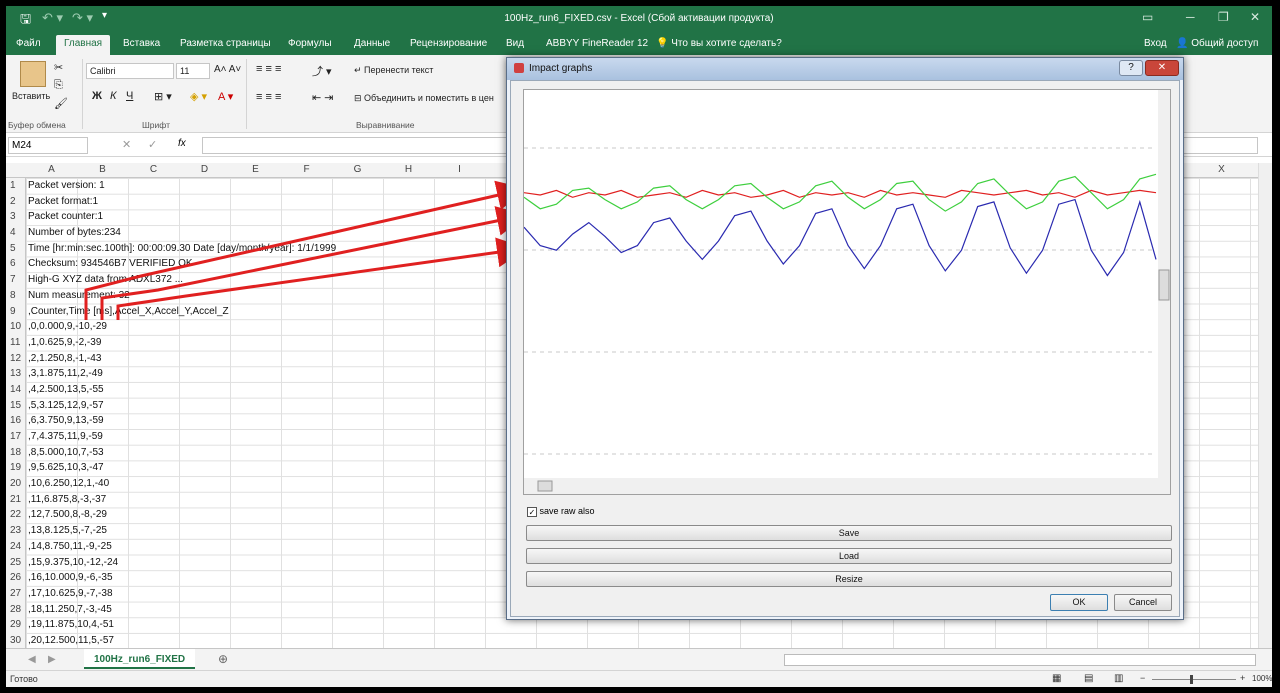 The width and height of the screenshot is (1280, 693). Describe the element at coordinates (849, 579) in the screenshot. I see `resize-button: Resize` at that location.